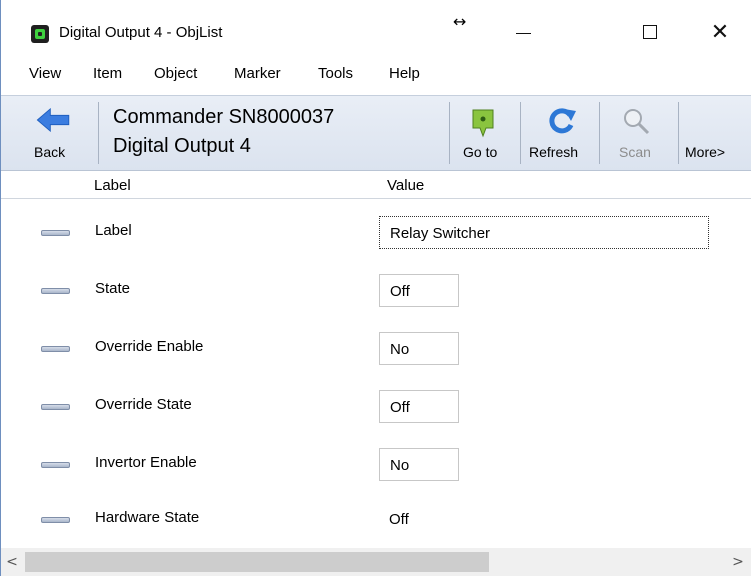  I want to click on back-button: Back, so click(61, 133).